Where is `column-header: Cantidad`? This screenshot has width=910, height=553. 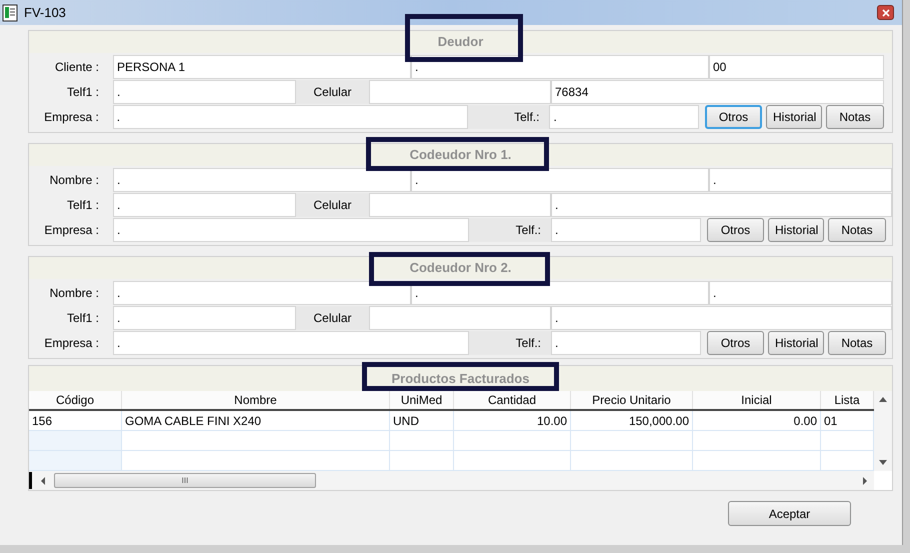 column-header: Cantidad is located at coordinates (512, 400).